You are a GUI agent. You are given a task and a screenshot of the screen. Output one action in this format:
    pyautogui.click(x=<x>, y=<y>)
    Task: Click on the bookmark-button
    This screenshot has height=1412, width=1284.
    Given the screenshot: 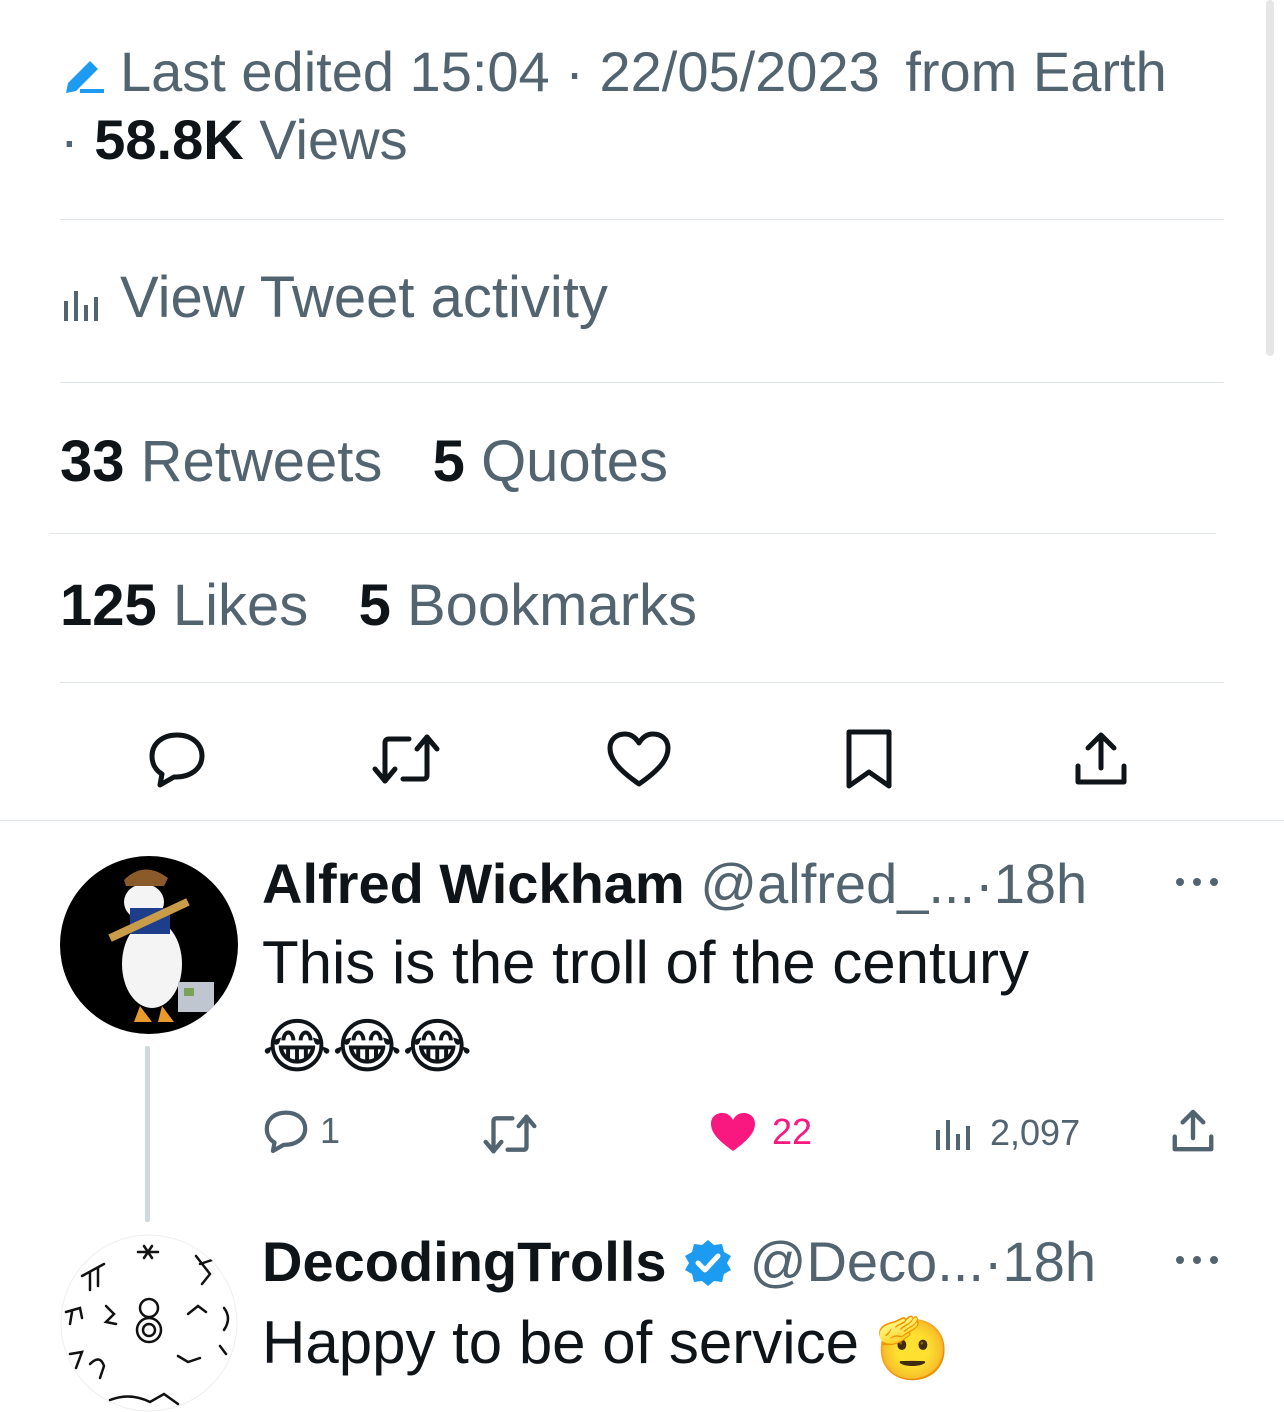 What is the action you would take?
    pyautogui.click(x=869, y=759)
    